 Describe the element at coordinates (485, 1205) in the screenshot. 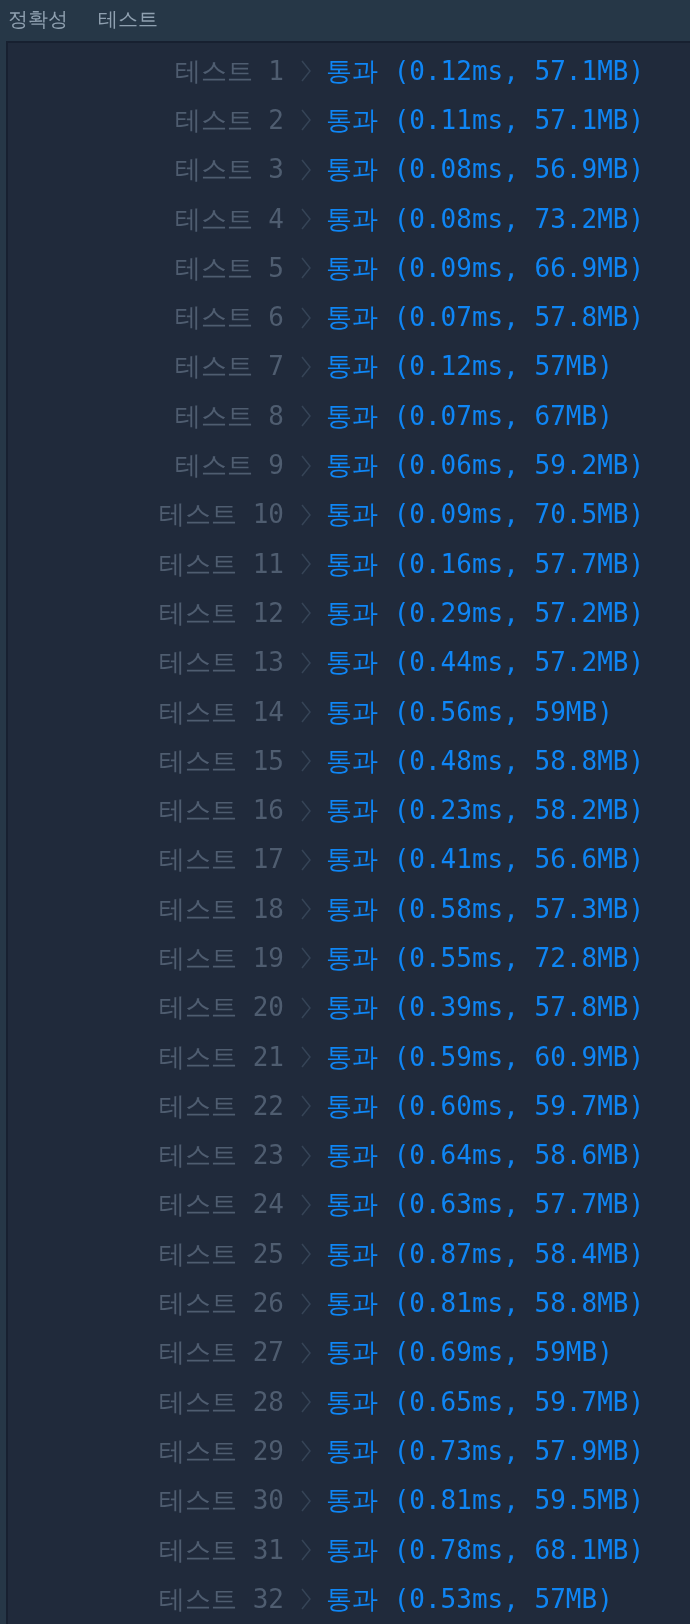

I see `test-result: 통과 (0.63ms, 57.7MB)` at that location.